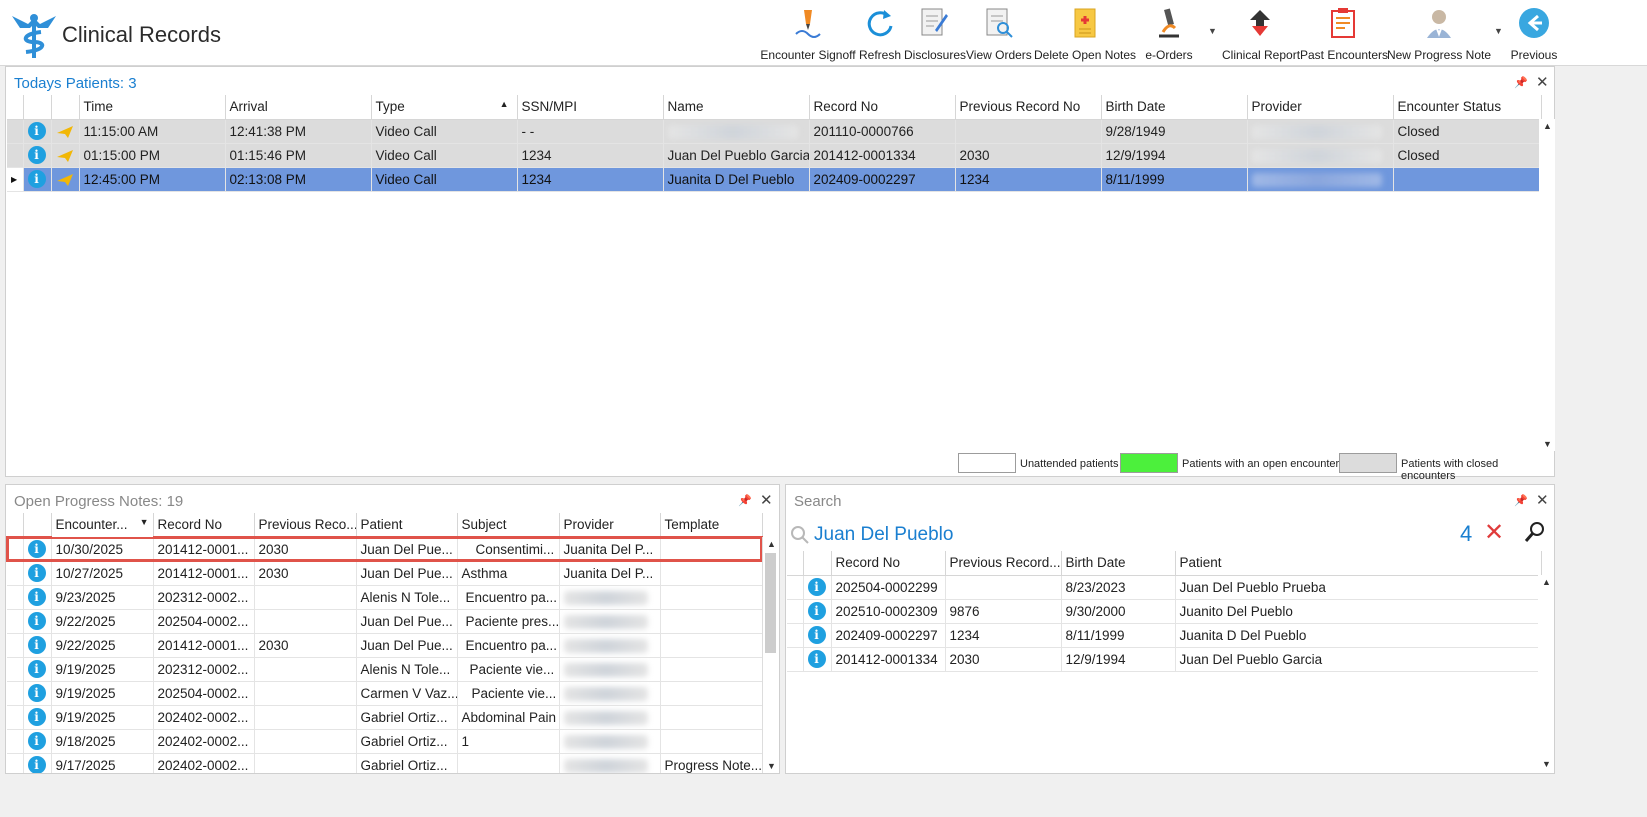 This screenshot has height=817, width=1647. I want to click on disclosures-button: Disclosures, so click(935, 34).